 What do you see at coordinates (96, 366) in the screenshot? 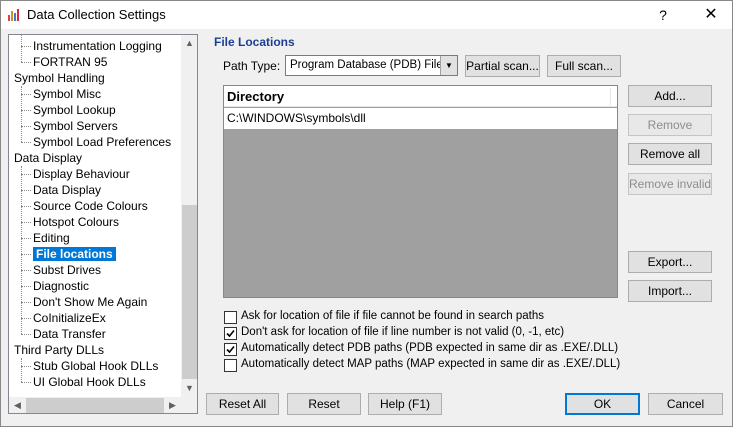
I see `tree-item-label: Stub Global Hook DLLs` at bounding box center [96, 366].